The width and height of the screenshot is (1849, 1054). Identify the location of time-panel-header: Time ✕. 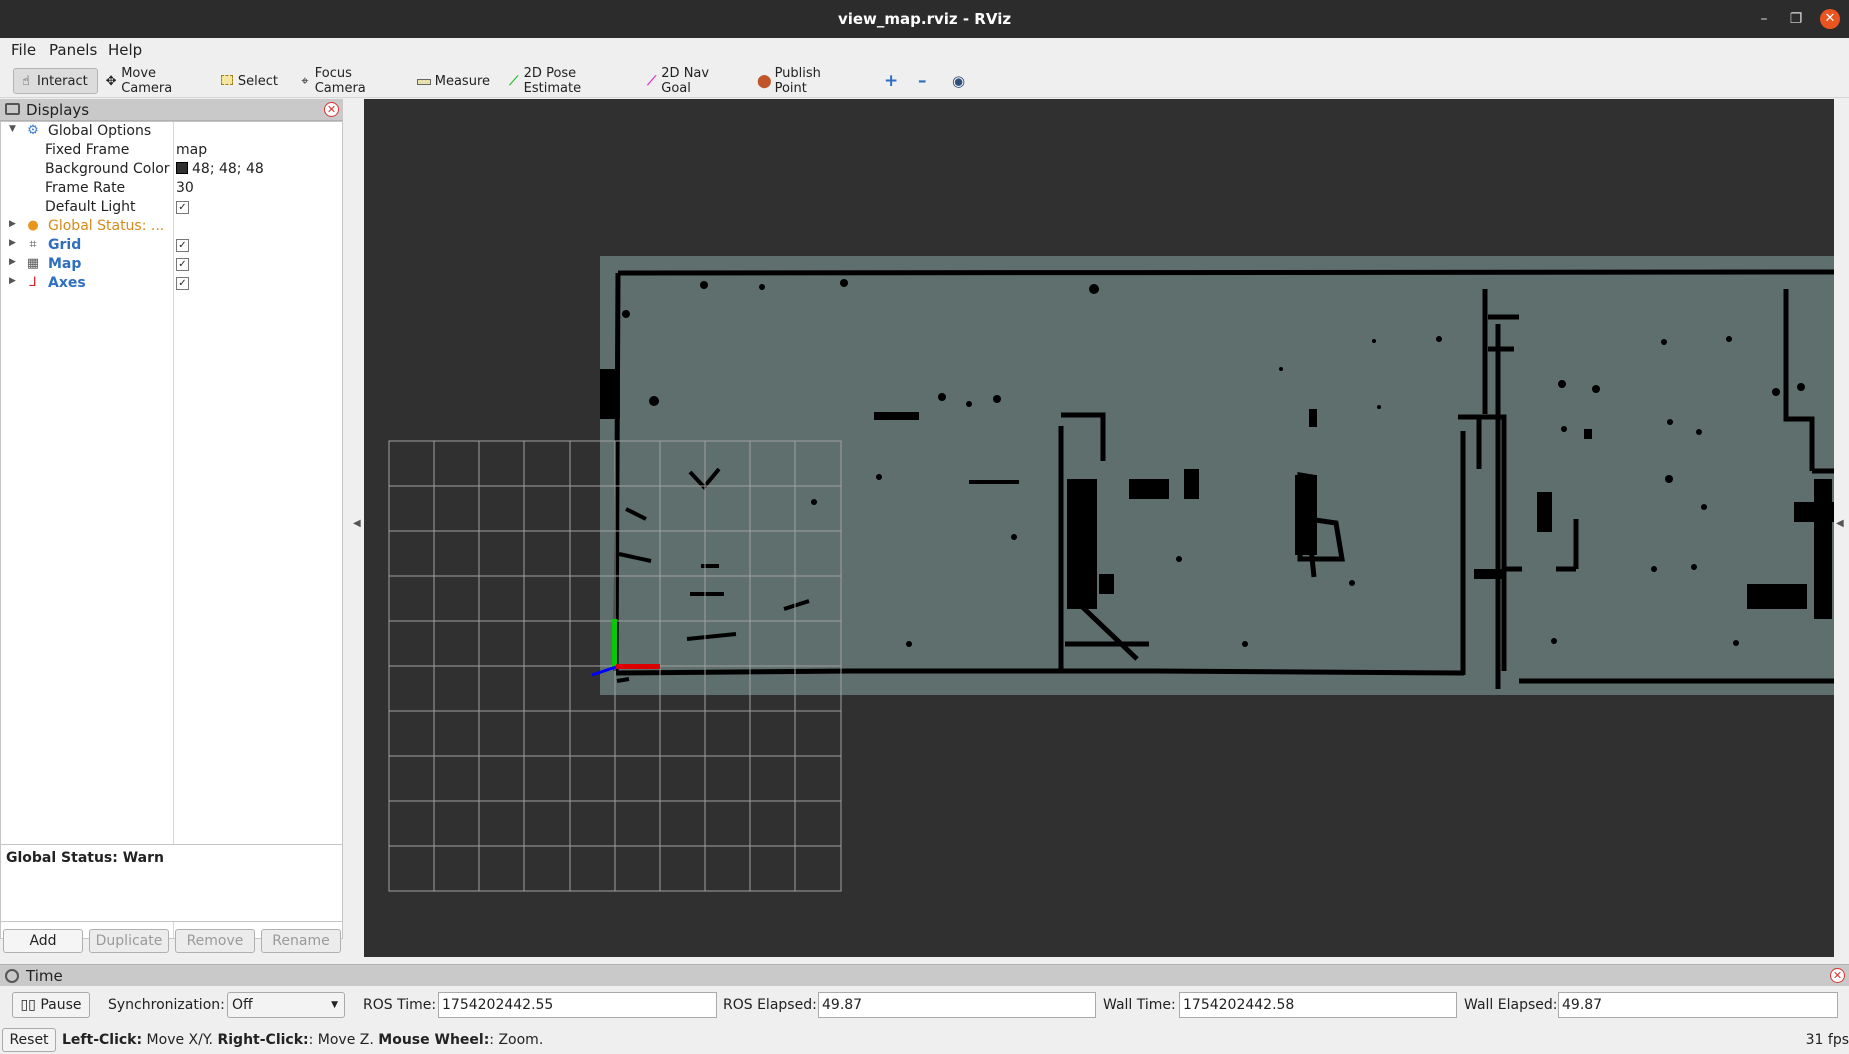
(924, 975).